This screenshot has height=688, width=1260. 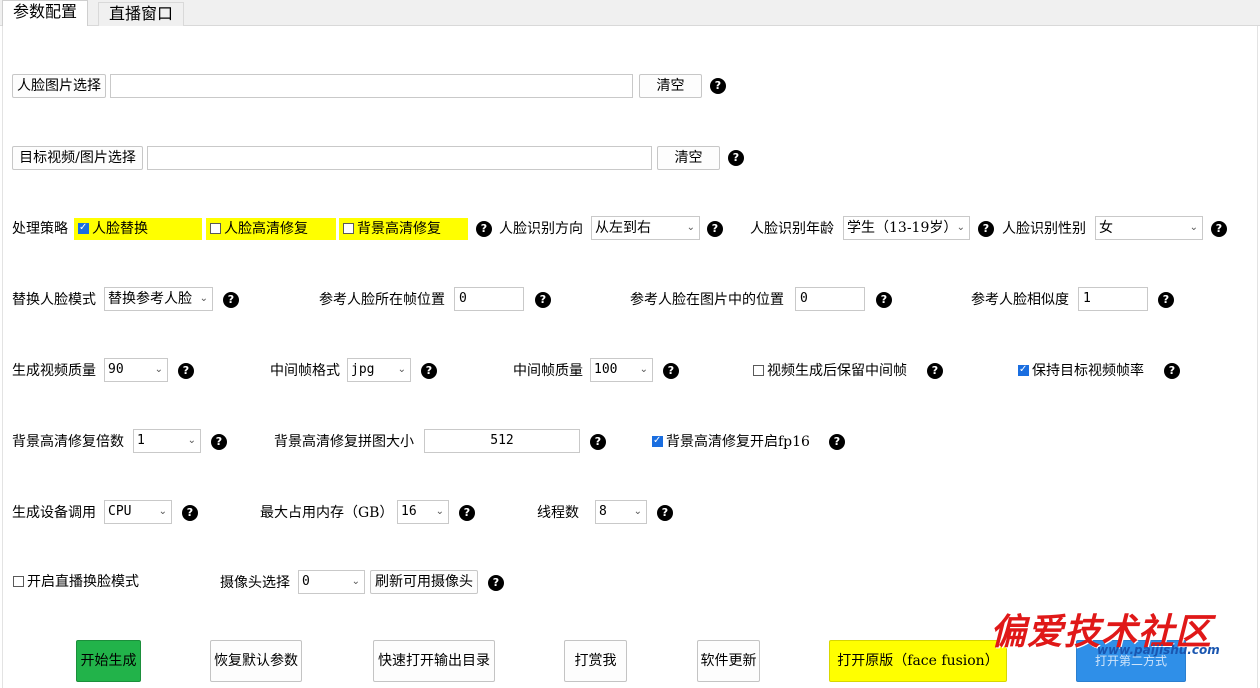 What do you see at coordinates (623, 228) in the screenshot?
I see `face-direction-value: 从左到右` at bounding box center [623, 228].